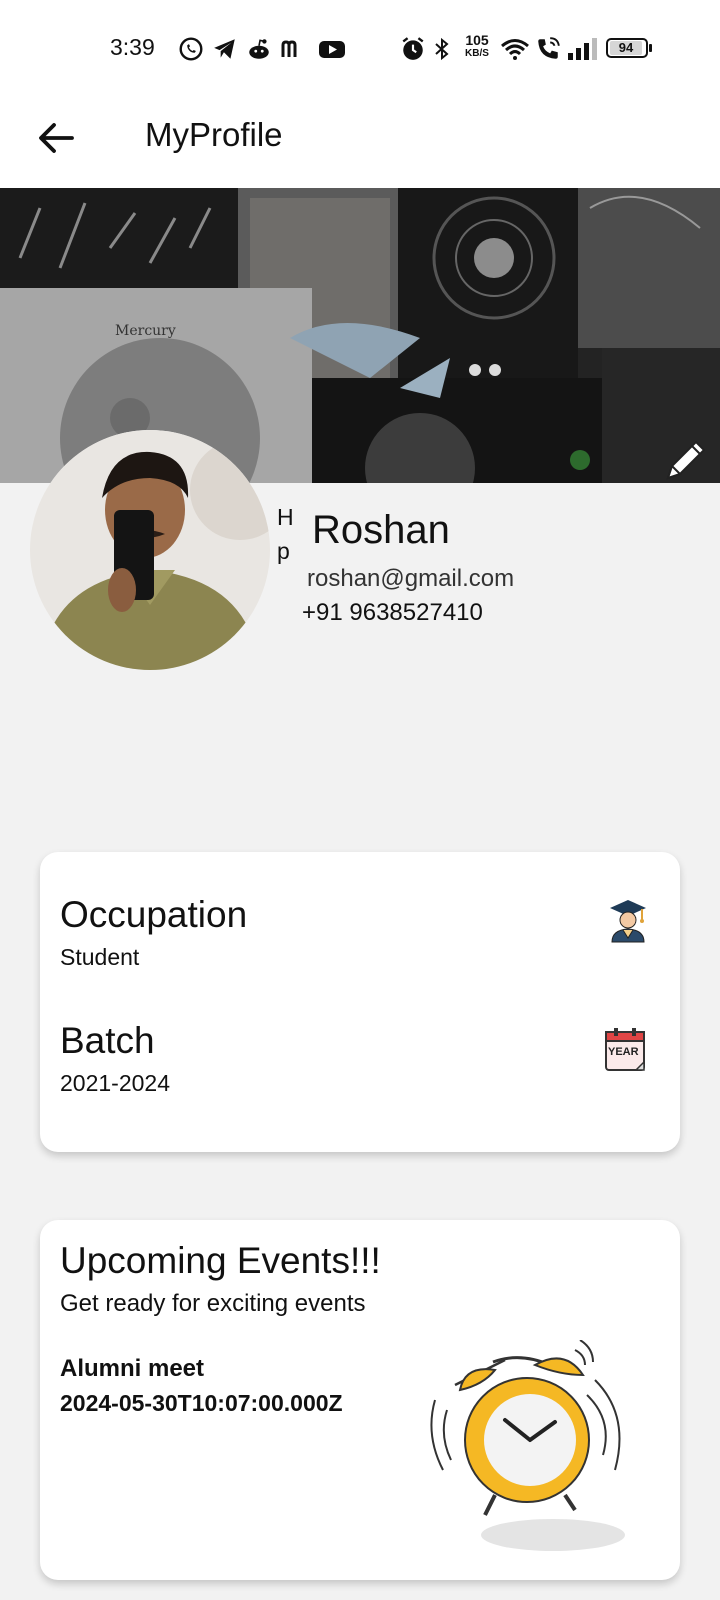 The height and width of the screenshot is (1600, 720). What do you see at coordinates (100, 957) in the screenshot?
I see `occupation-value: Student` at bounding box center [100, 957].